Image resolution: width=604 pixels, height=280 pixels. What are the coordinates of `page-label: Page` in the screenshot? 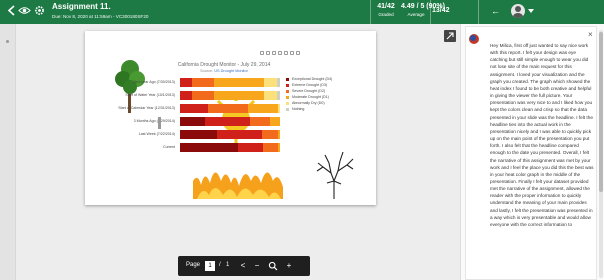 It's located at (193, 265).